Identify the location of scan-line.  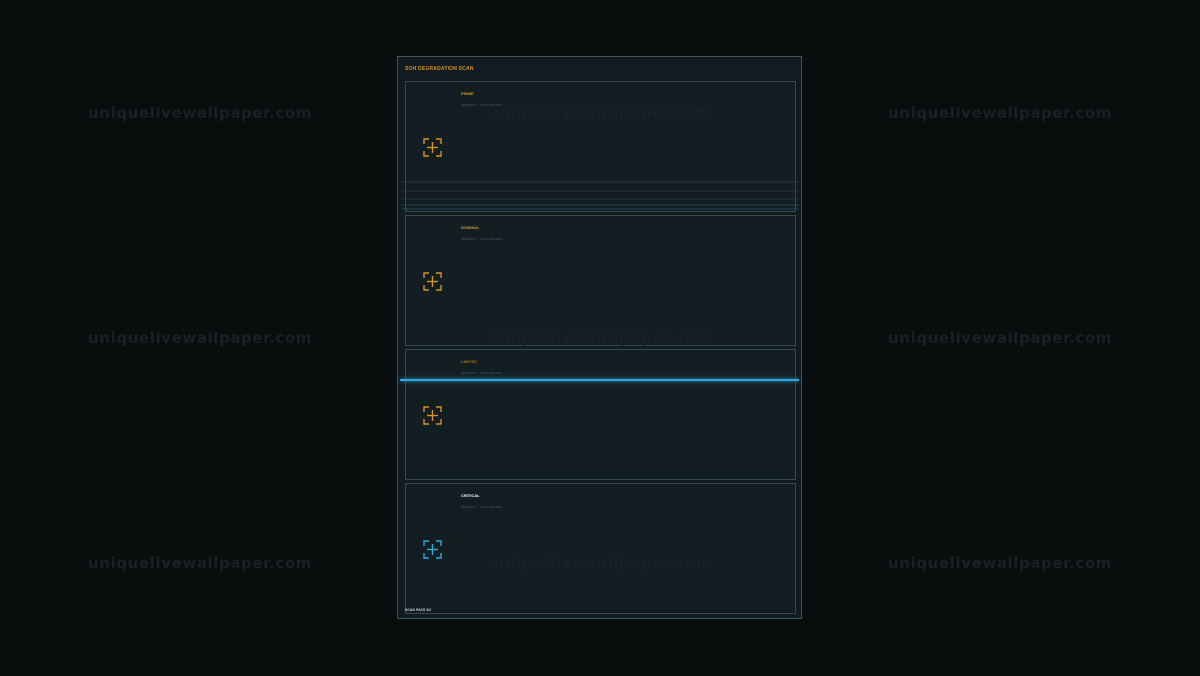
(599, 380).